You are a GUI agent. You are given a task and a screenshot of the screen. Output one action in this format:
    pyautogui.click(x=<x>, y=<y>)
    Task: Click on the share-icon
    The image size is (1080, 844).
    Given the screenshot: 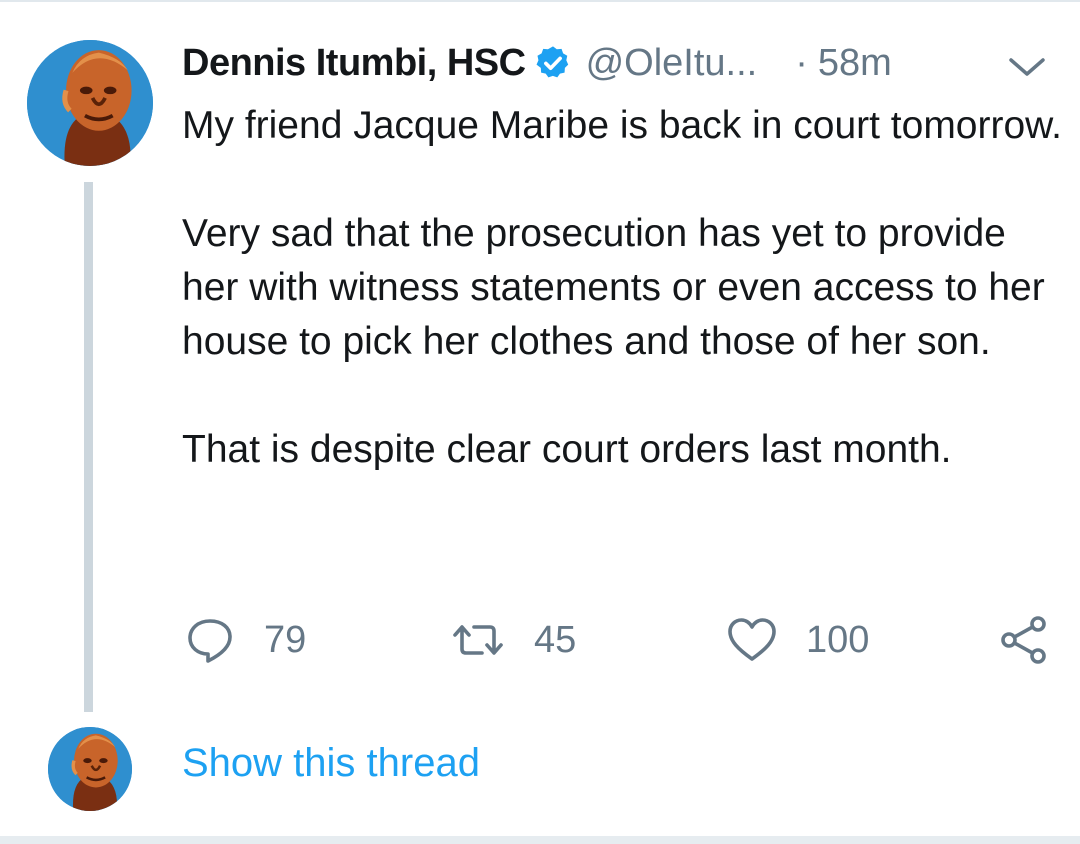 What is the action you would take?
    pyautogui.click(x=1023, y=640)
    